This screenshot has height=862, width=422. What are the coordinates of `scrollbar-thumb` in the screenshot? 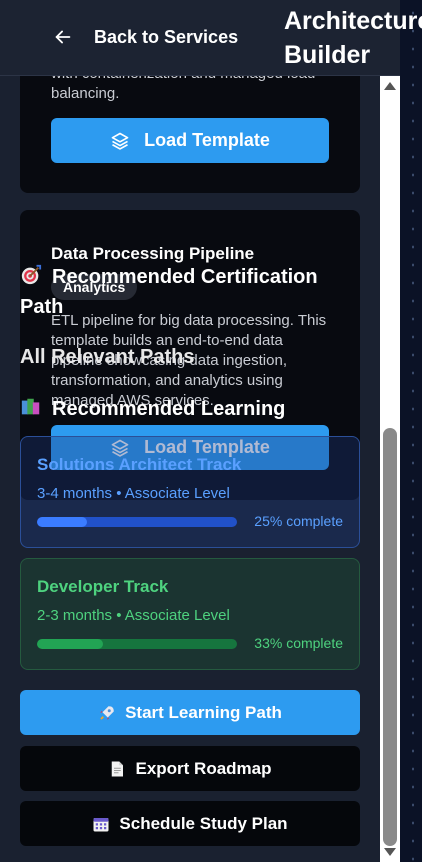 It's located at (390, 637).